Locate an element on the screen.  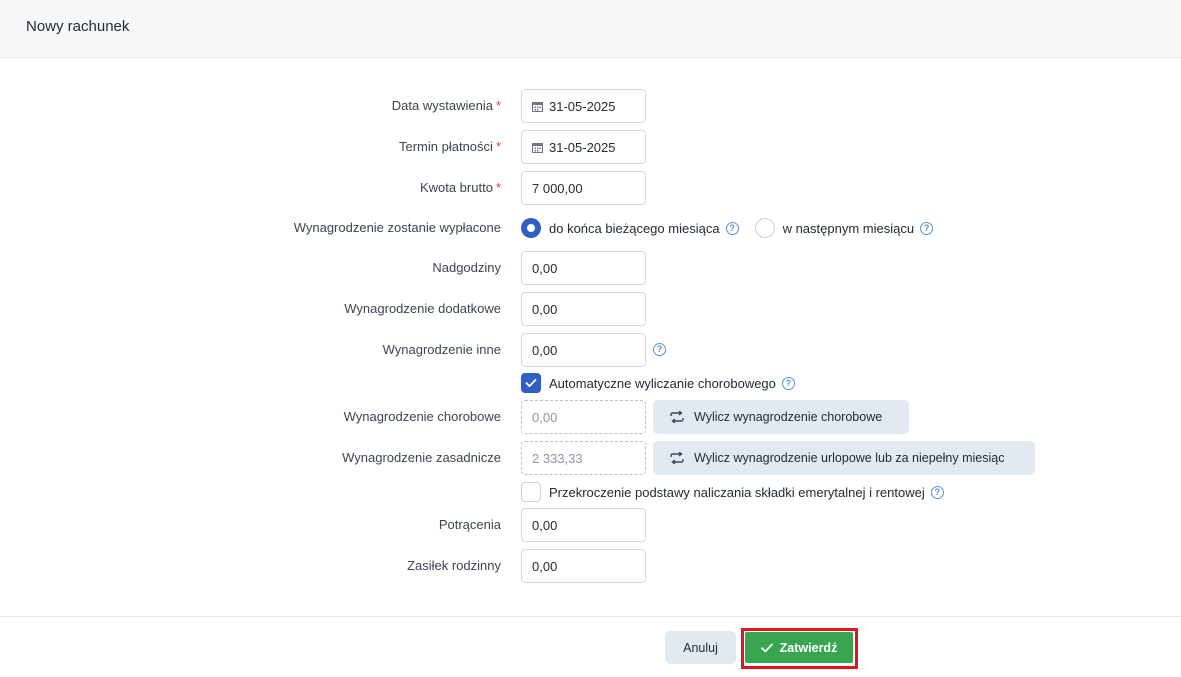
sick-pay-input: 0,00 is located at coordinates (583, 417).